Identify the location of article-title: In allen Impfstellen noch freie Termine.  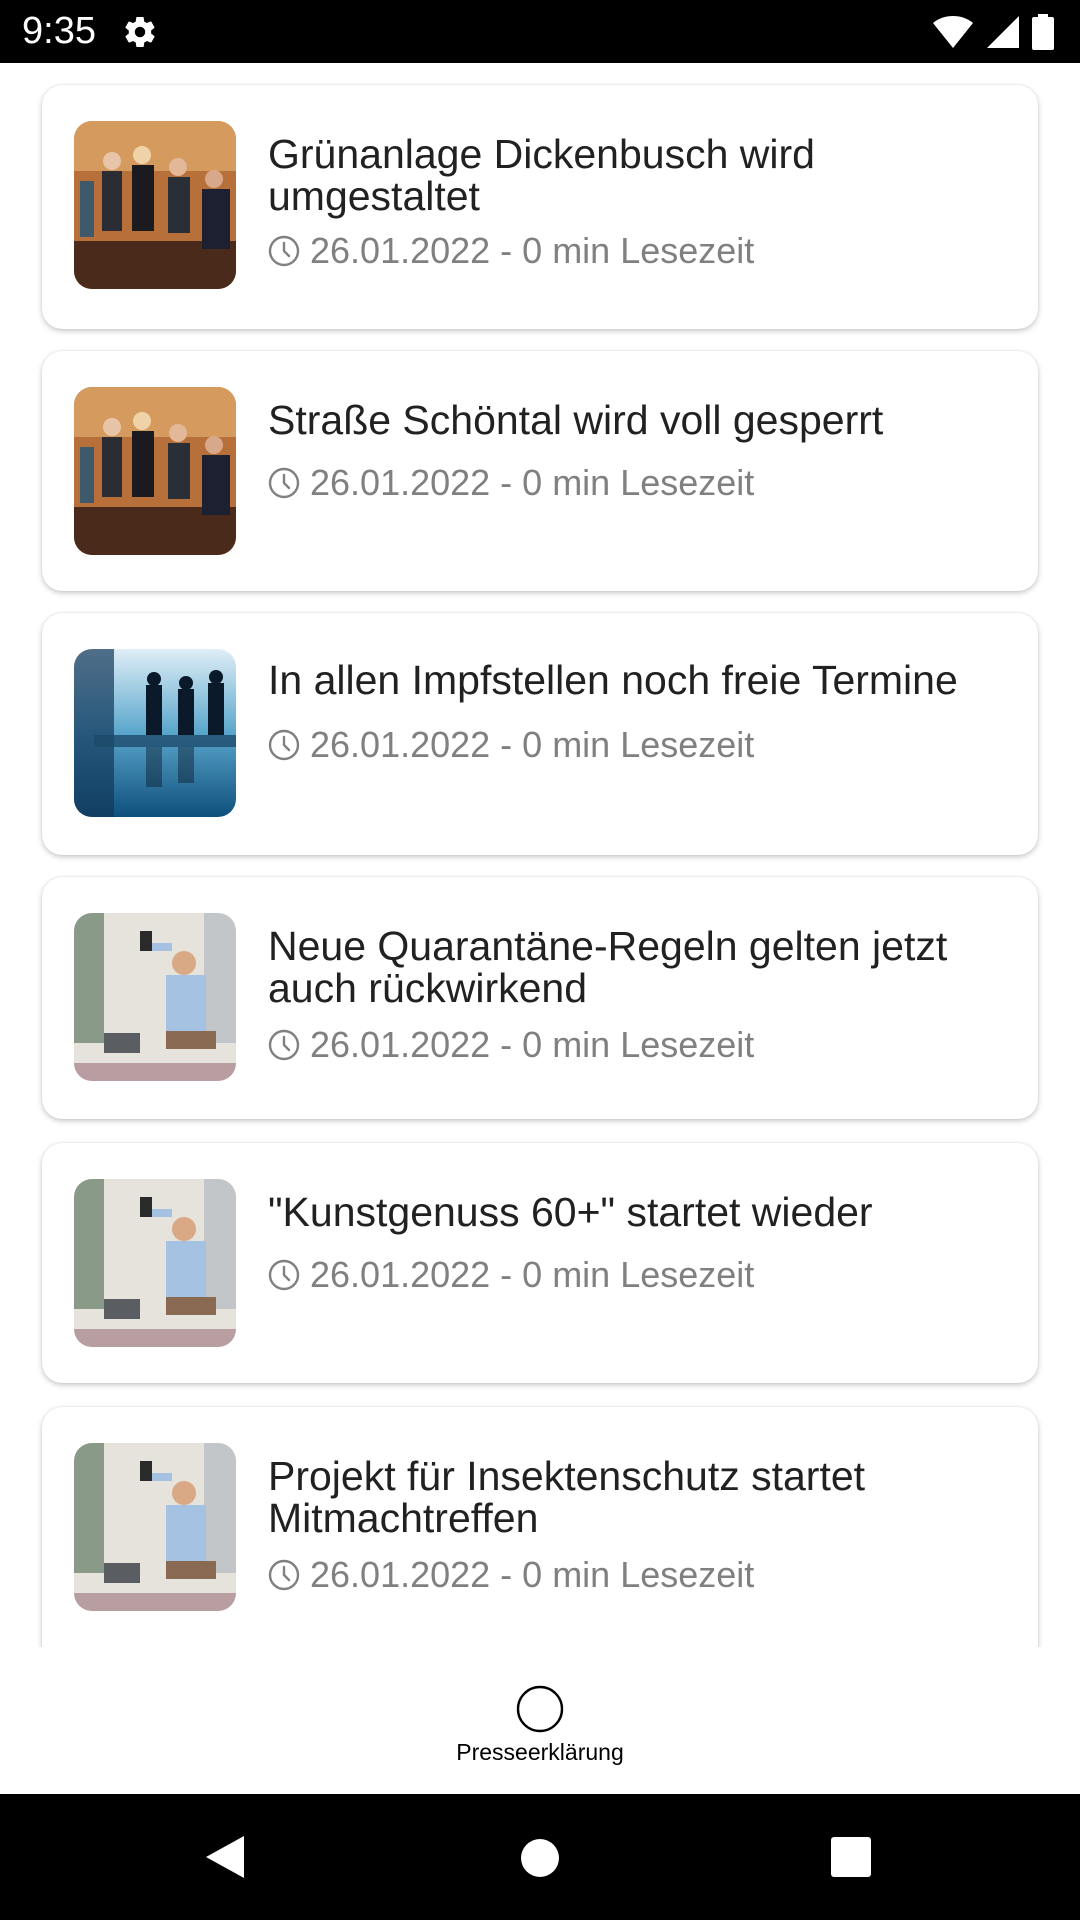
(613, 680).